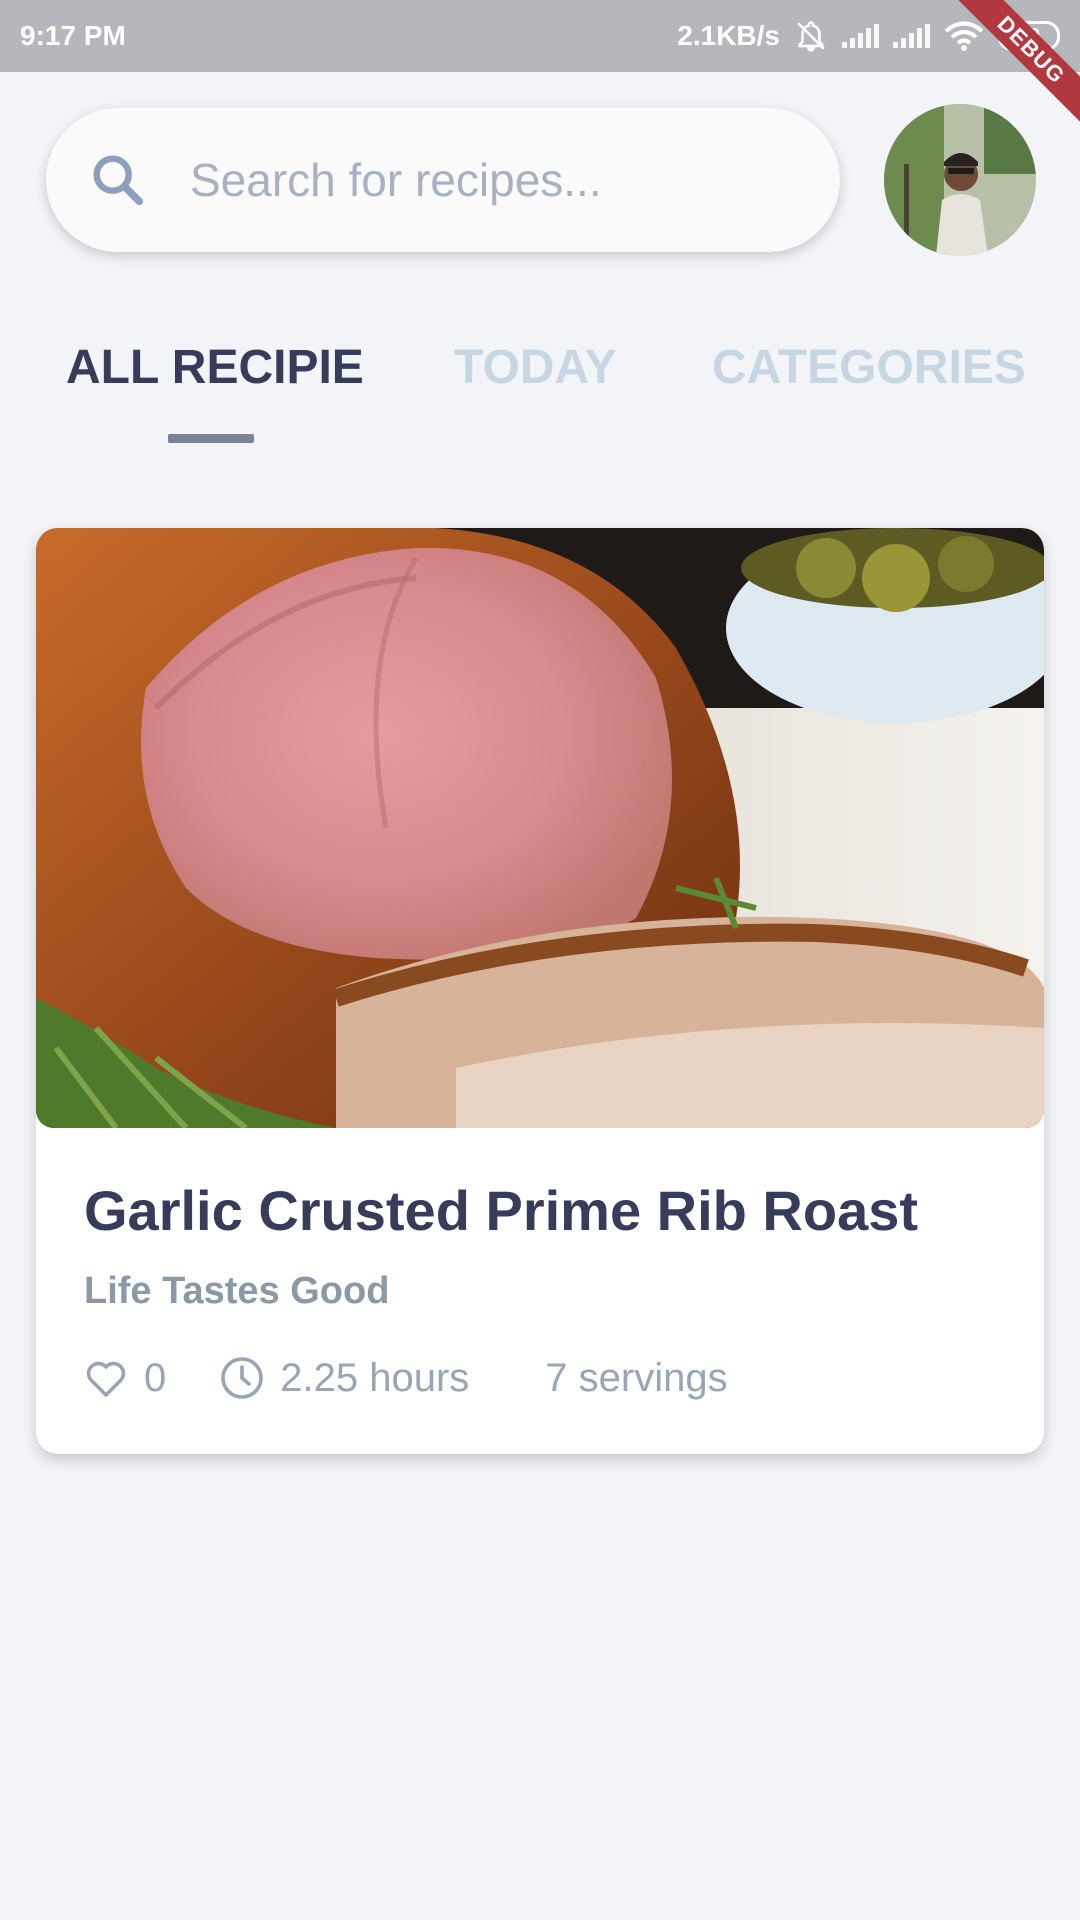 This screenshot has height=1920, width=1080. Describe the element at coordinates (540, 36) in the screenshot. I see `status-bar: 9:17 PM 2.1KB/s 80` at that location.